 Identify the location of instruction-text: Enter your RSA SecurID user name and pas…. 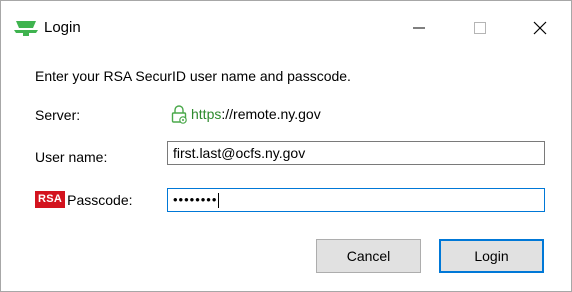
(193, 76).